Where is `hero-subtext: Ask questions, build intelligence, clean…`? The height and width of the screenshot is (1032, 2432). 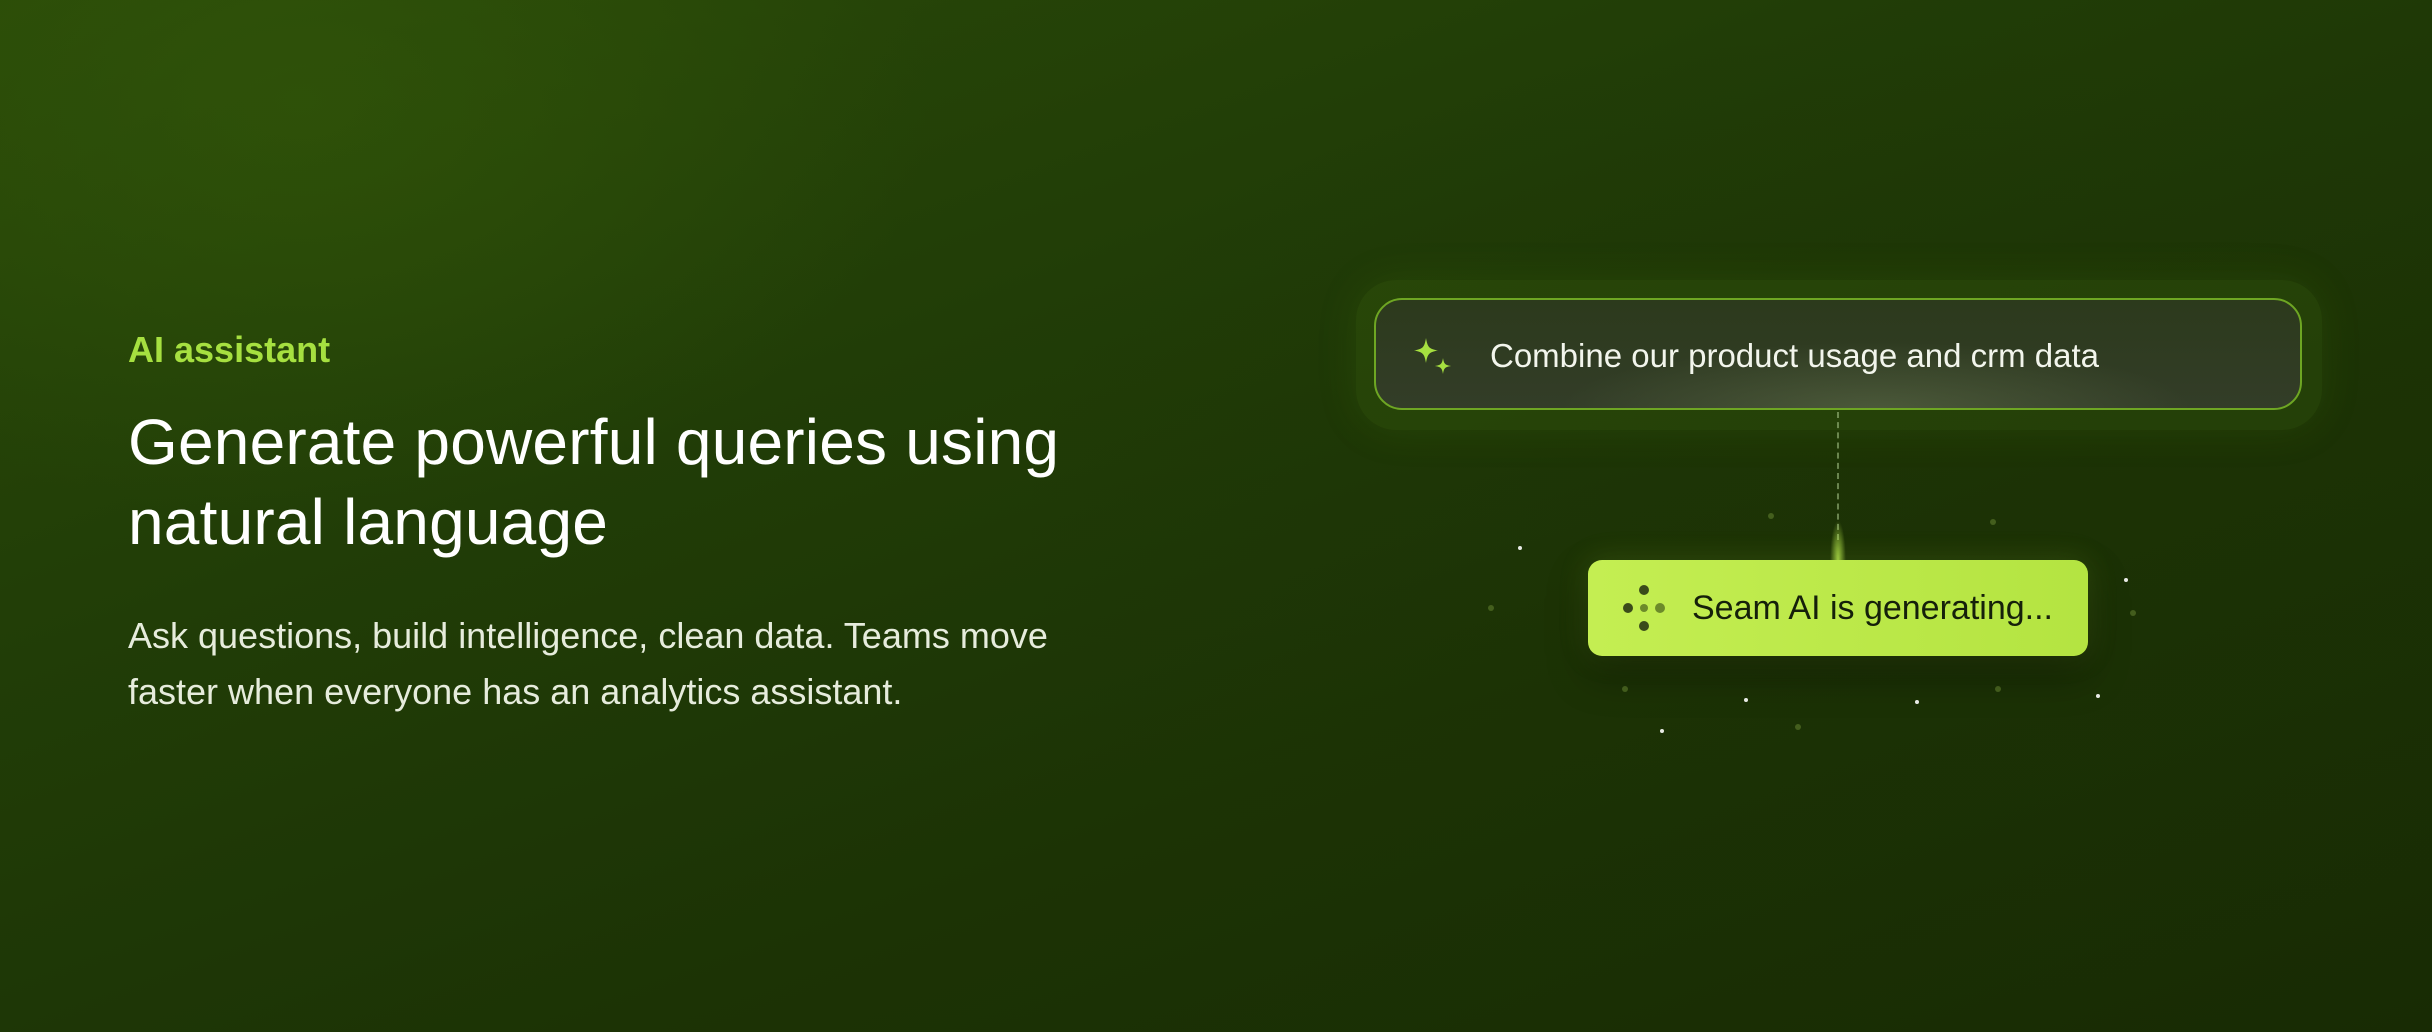 hero-subtext: Ask questions, build intelligence, clean… is located at coordinates (588, 663).